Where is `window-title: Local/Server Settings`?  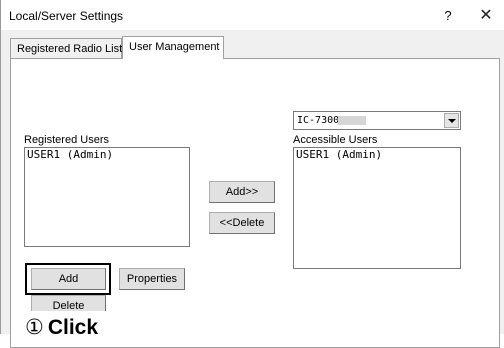
window-title: Local/Server Settings is located at coordinates (66, 16).